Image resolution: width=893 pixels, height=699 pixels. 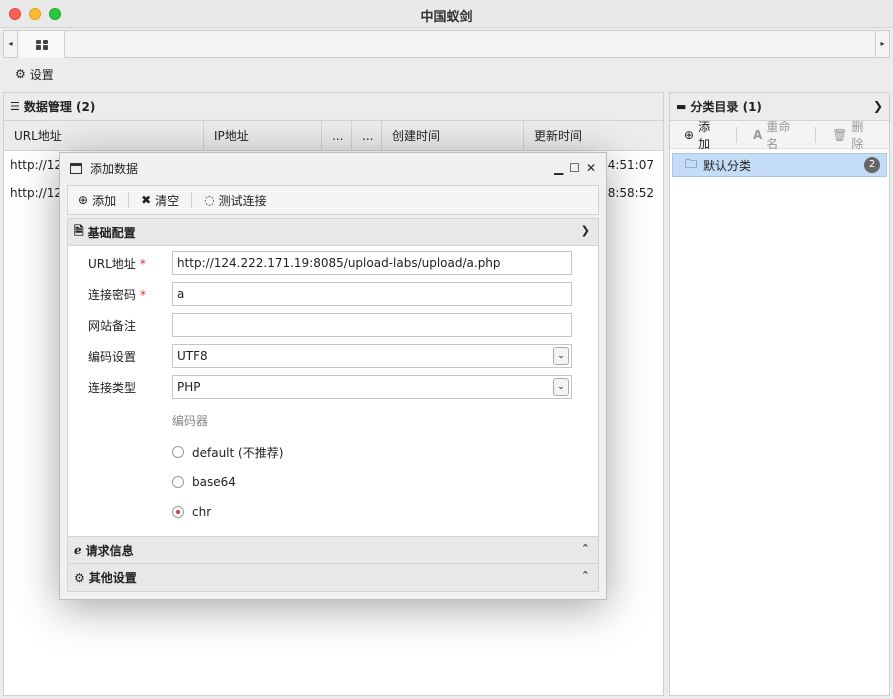 I want to click on category-count-badge: 2, so click(x=872, y=165).